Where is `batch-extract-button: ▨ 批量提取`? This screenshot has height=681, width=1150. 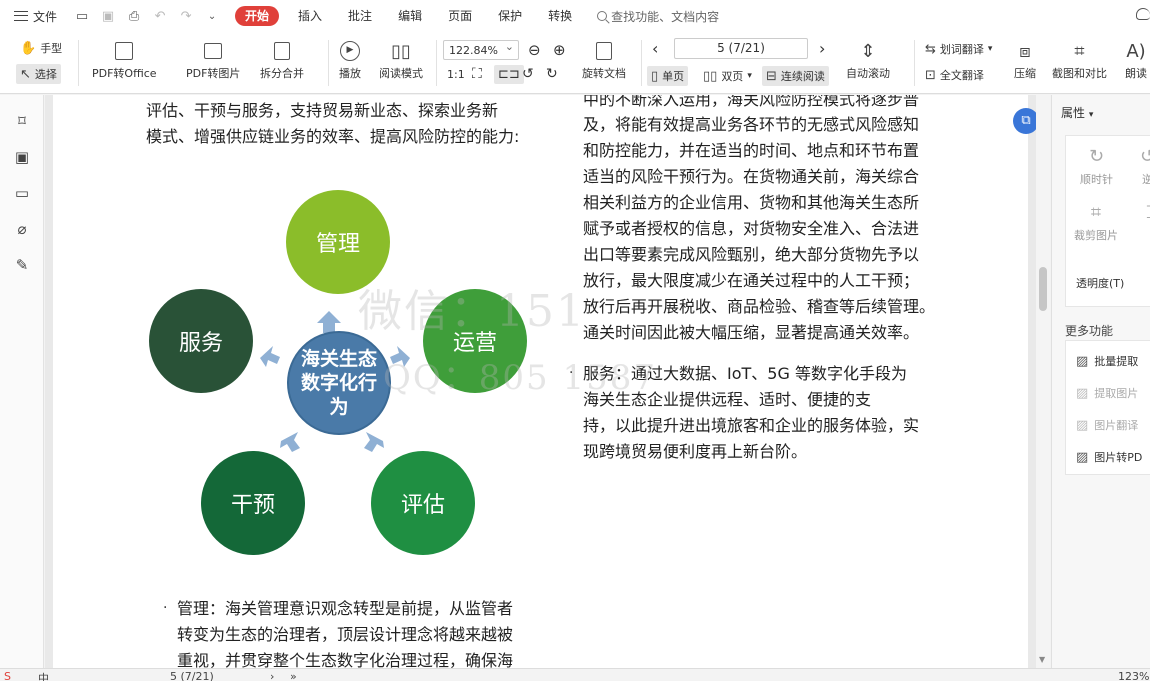
batch-extract-button: ▨ 批量提取 is located at coordinates (1107, 361).